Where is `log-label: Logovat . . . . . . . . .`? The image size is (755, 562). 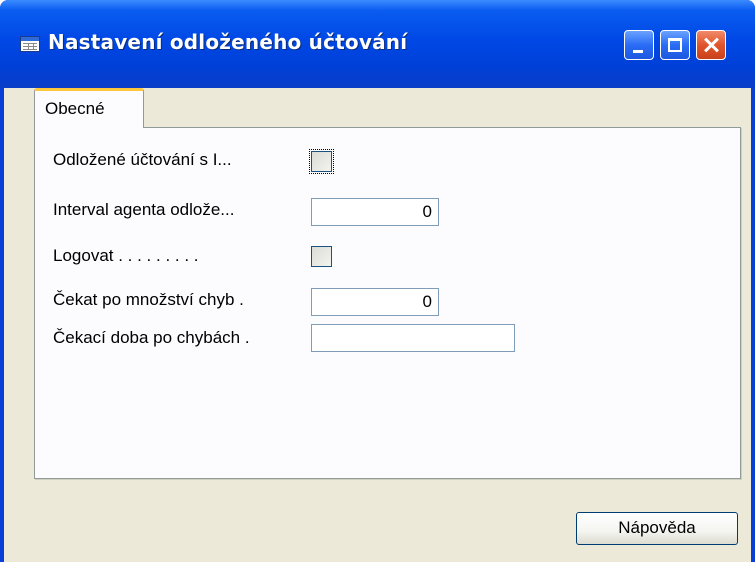 log-label: Logovat . . . . . . . . . is located at coordinates (126, 255).